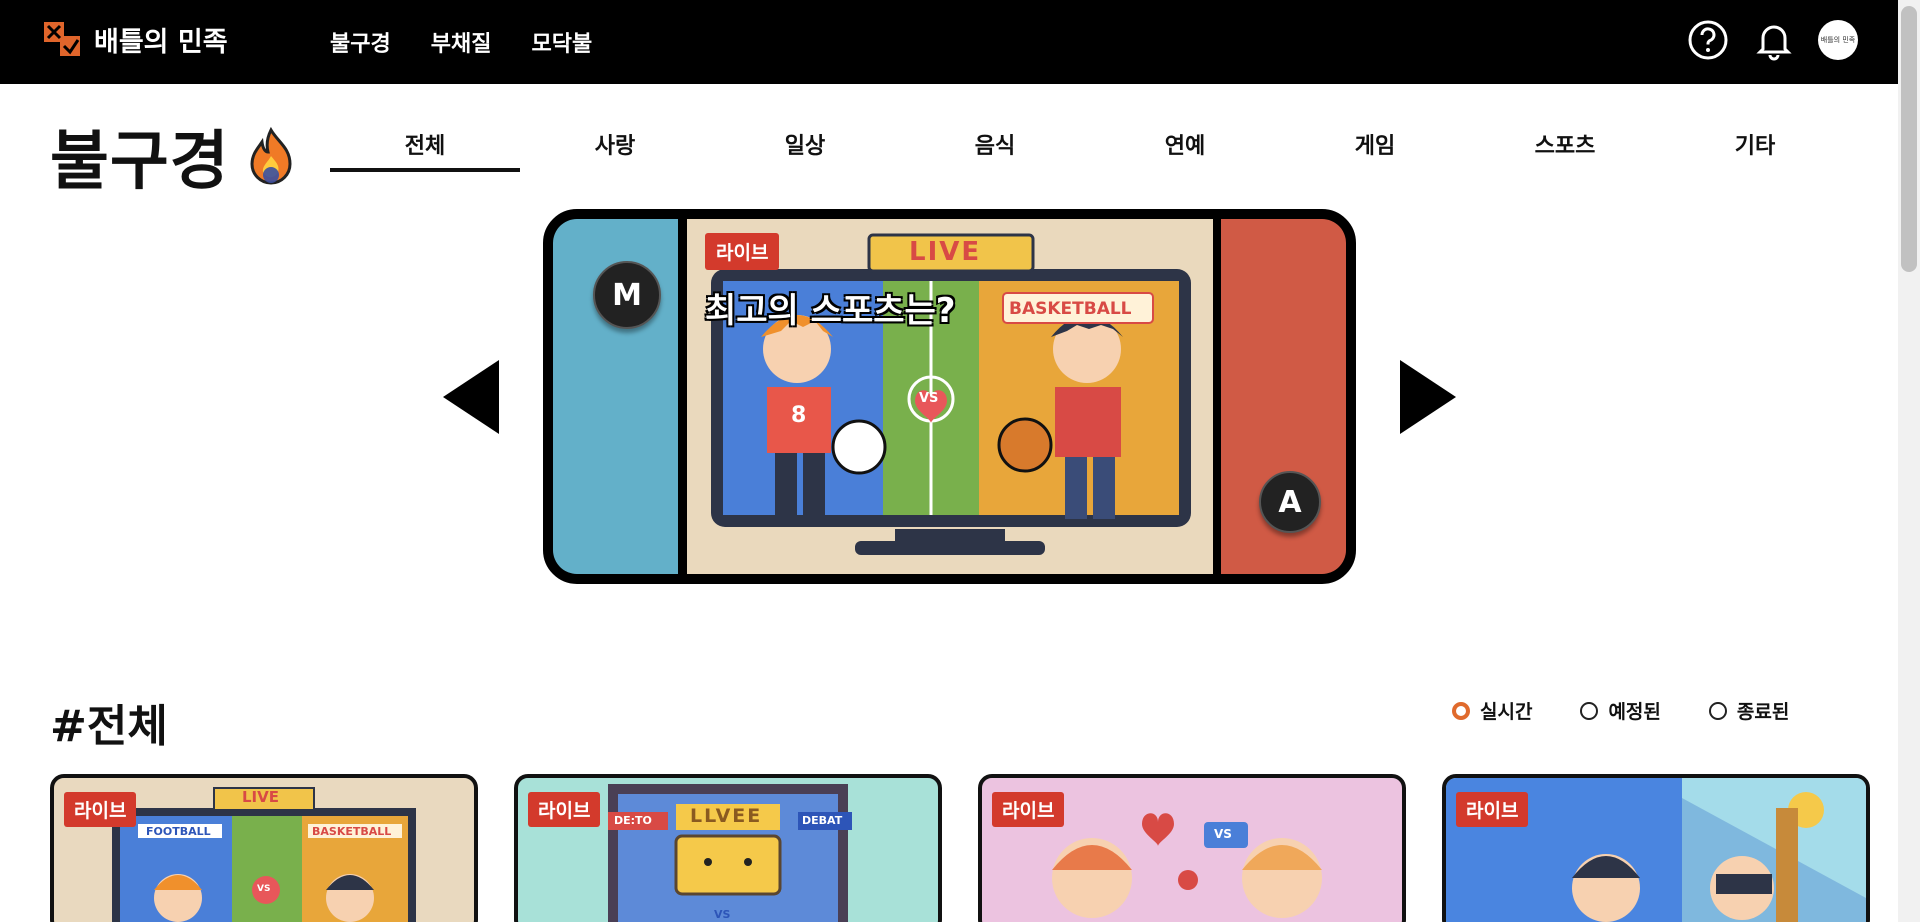  I want to click on battle-card: 라이브, so click(1656, 848).